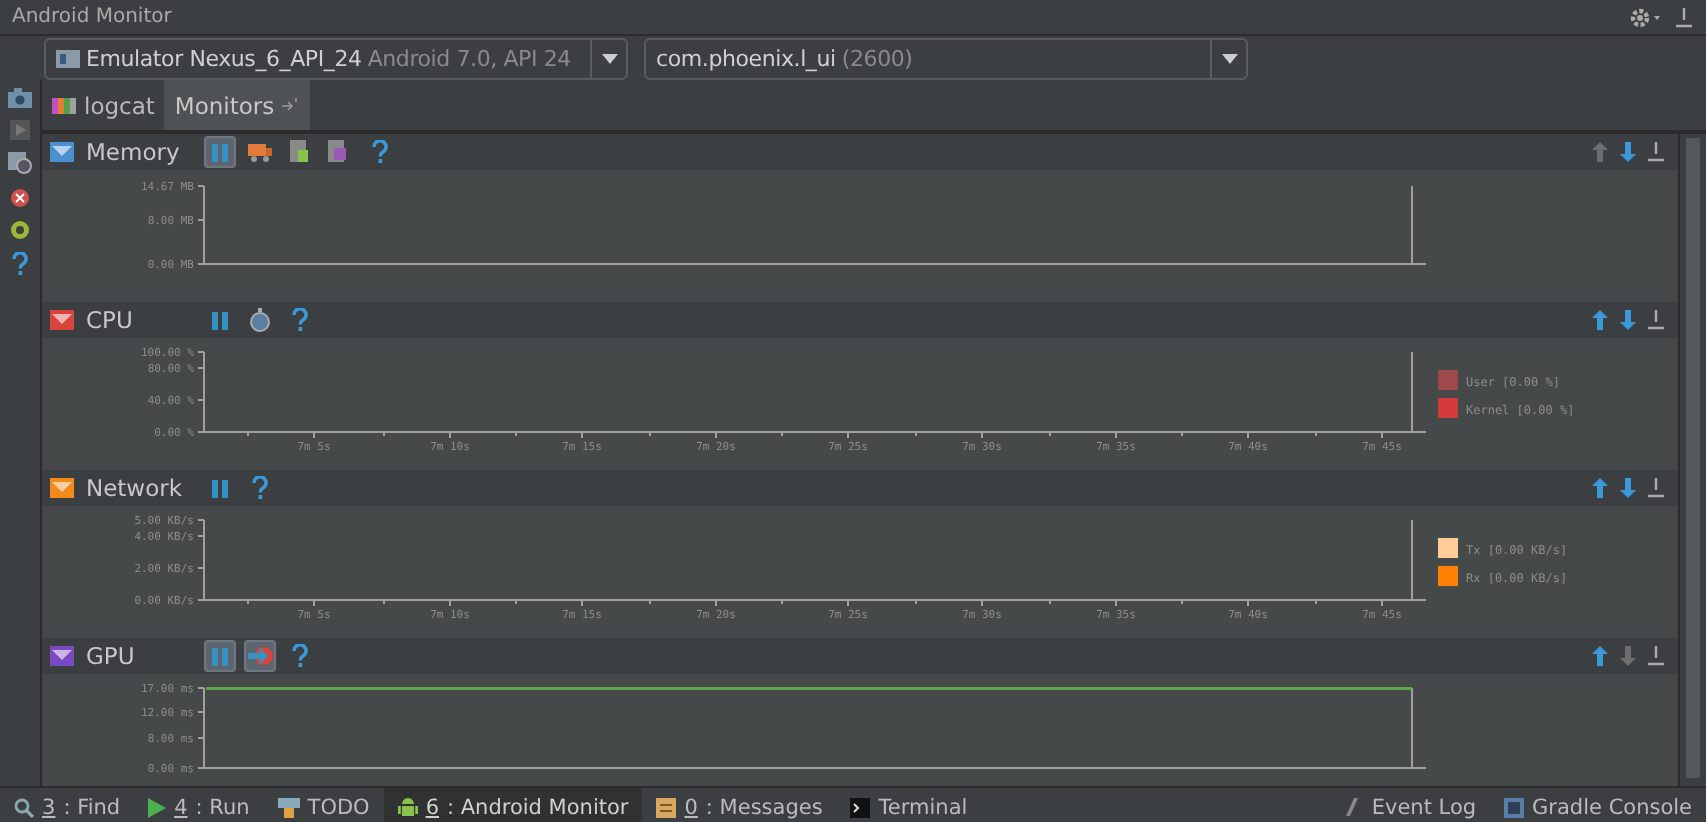  Describe the element at coordinates (1598, 805) in the screenshot. I see `tool-window-button: Gradle Console` at that location.